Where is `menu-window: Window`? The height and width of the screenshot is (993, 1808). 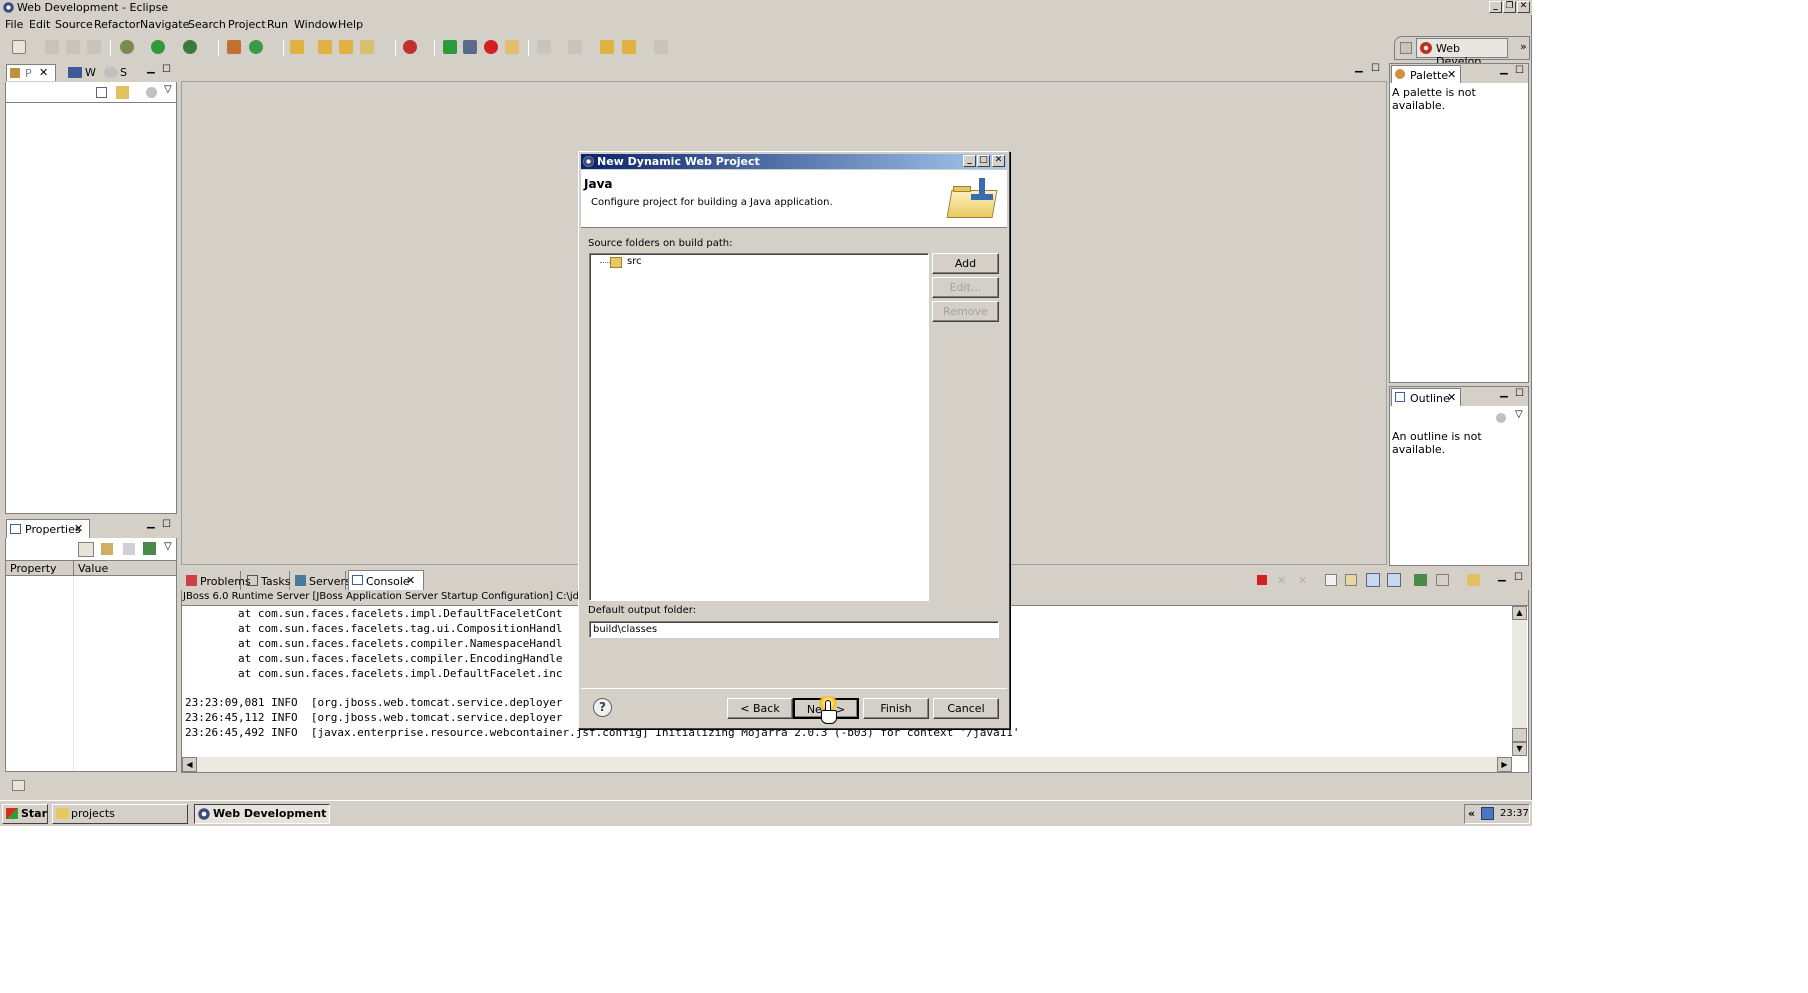
menu-window: Window is located at coordinates (315, 24).